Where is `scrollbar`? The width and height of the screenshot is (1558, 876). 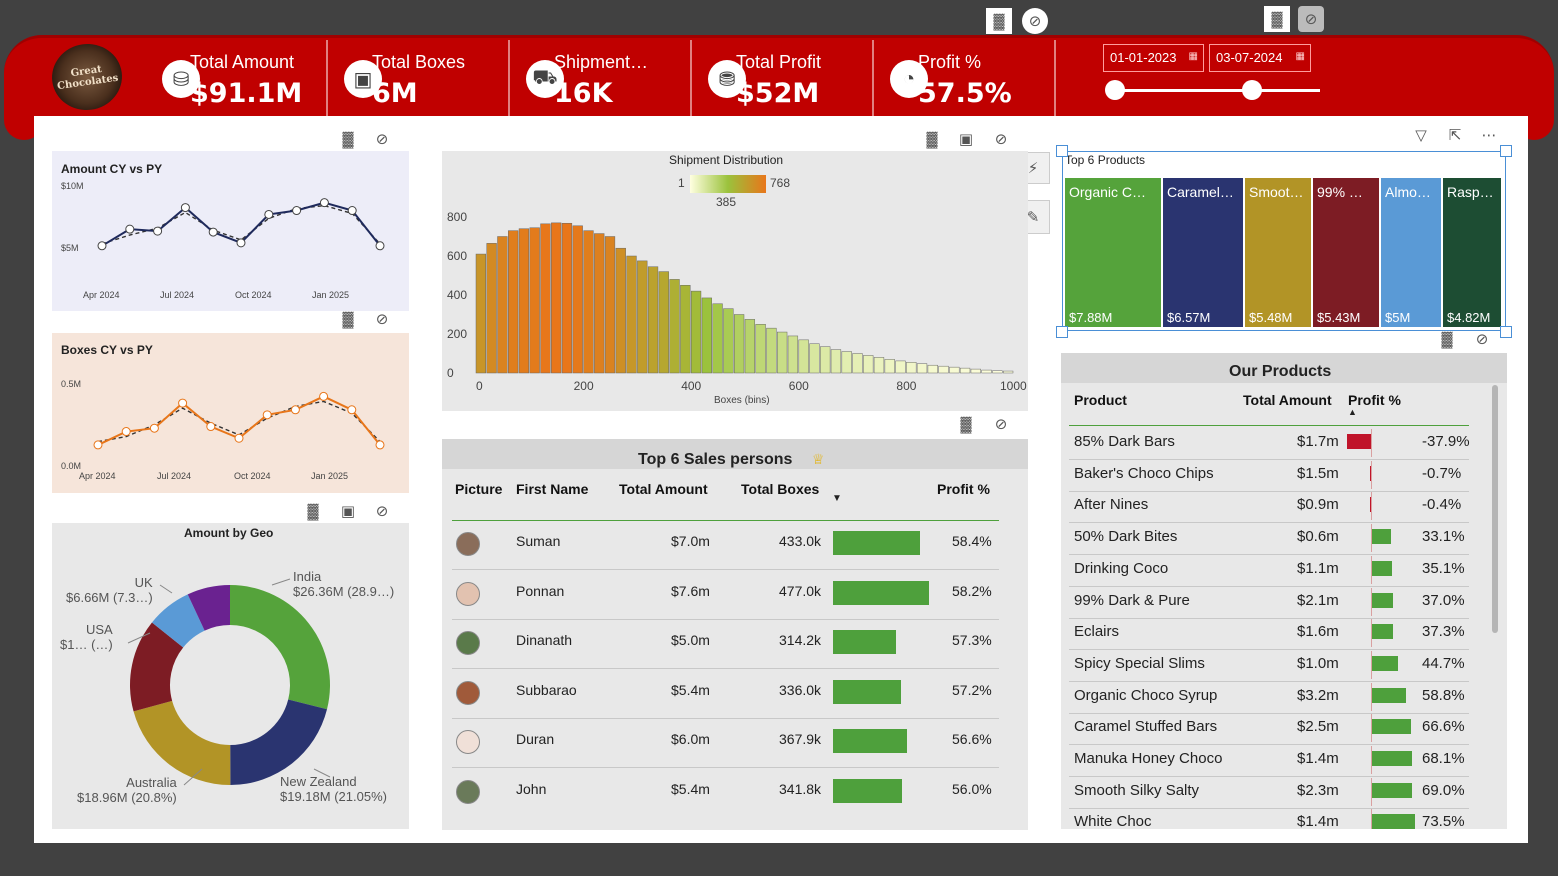 scrollbar is located at coordinates (1495, 509).